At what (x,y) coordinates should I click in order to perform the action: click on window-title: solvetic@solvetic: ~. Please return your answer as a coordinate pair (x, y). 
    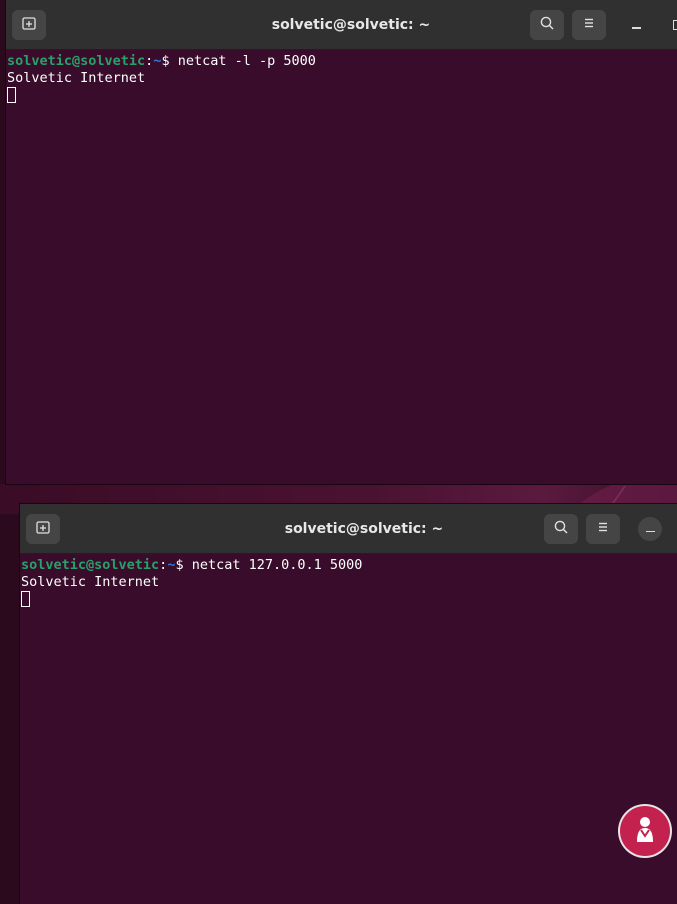
    Looking at the image, I should click on (364, 528).